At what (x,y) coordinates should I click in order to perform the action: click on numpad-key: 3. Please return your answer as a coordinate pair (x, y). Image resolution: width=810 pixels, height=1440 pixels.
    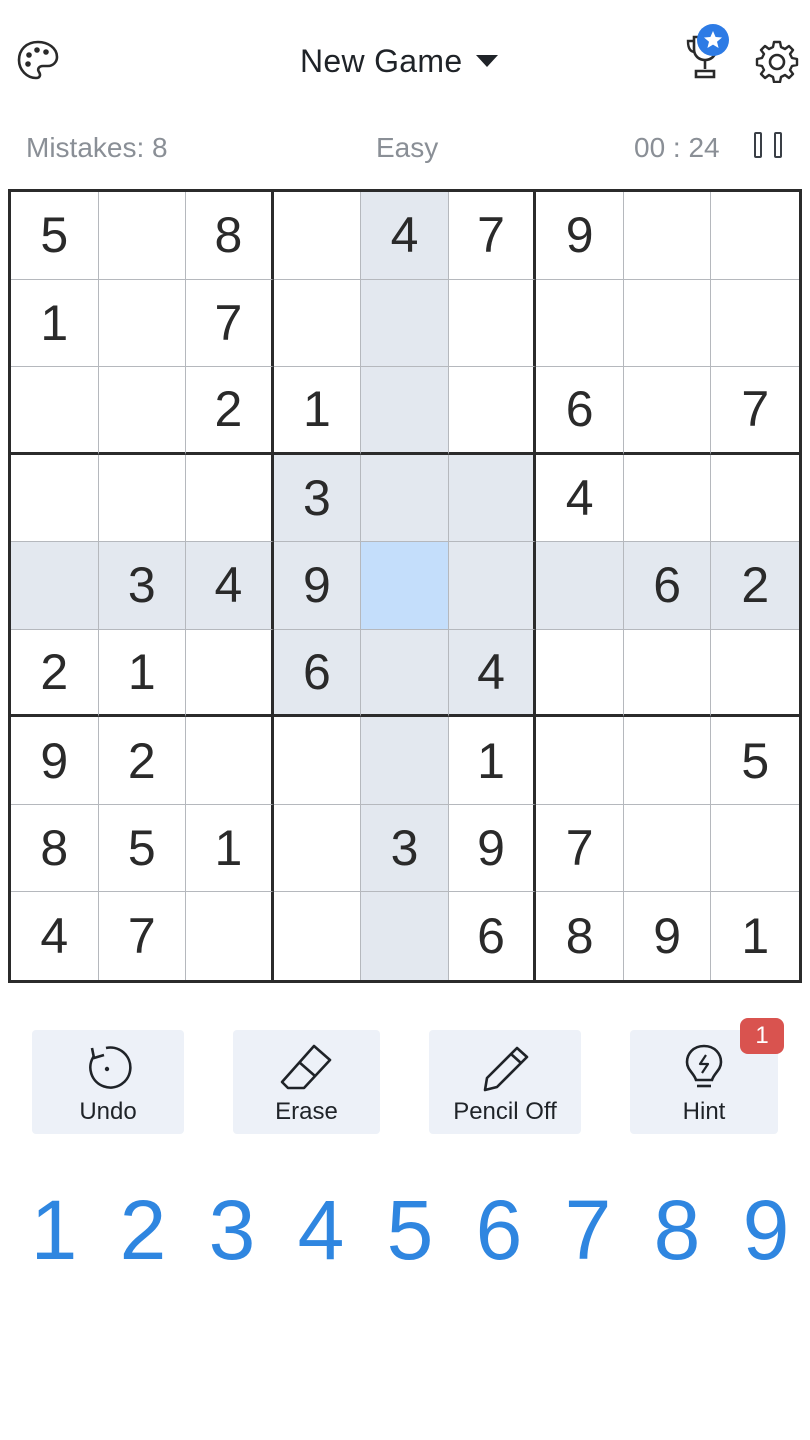
    Looking at the image, I should click on (232, 1230).